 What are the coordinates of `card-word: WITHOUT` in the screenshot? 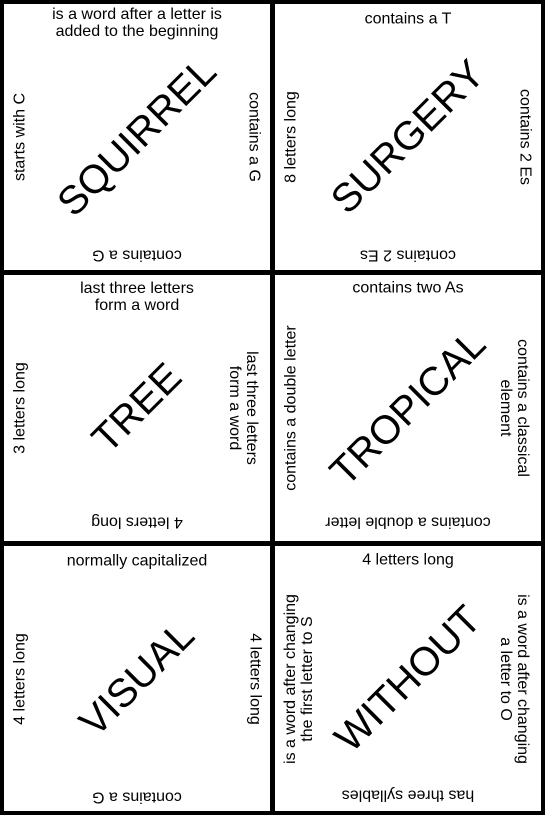 It's located at (408, 678).